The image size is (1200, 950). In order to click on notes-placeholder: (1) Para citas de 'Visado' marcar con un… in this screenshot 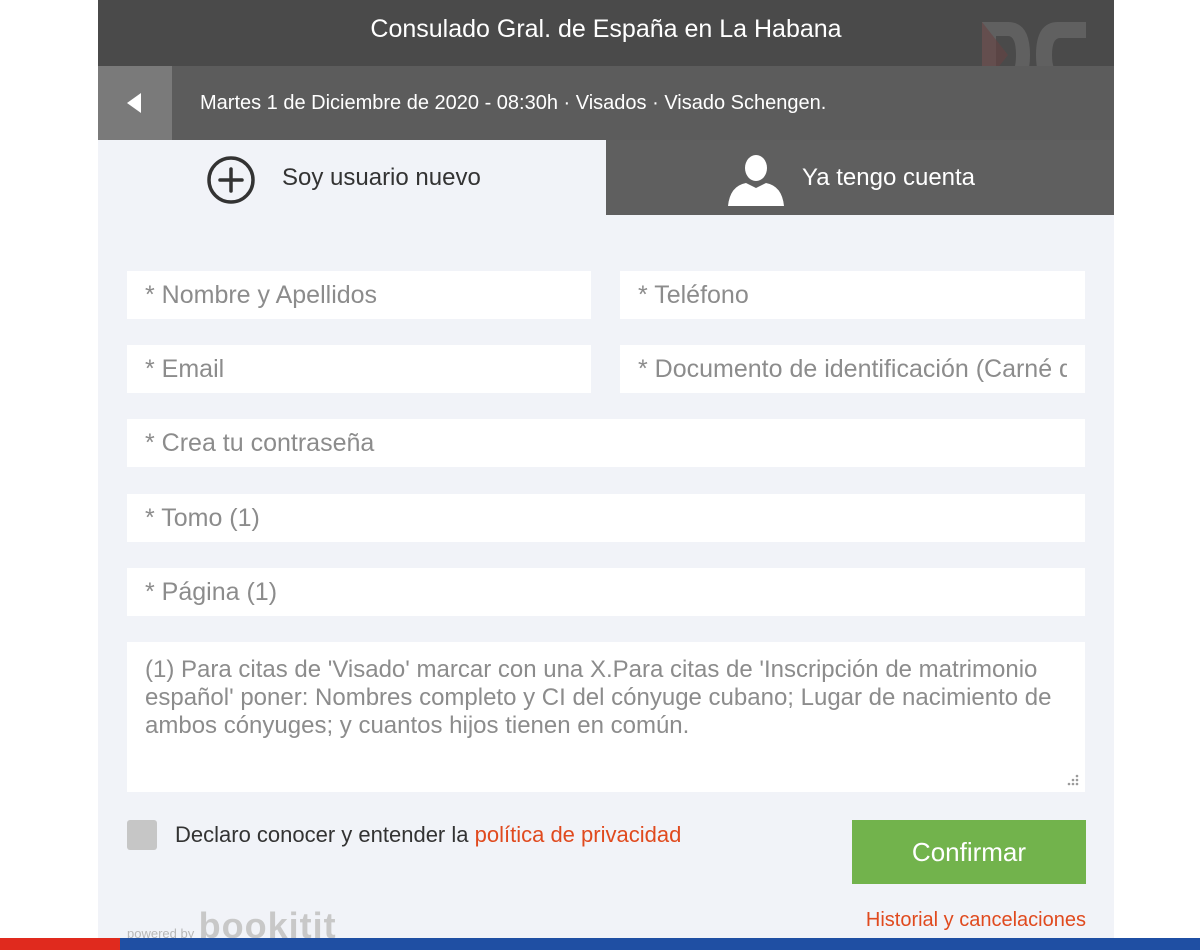, I will do `click(598, 697)`.